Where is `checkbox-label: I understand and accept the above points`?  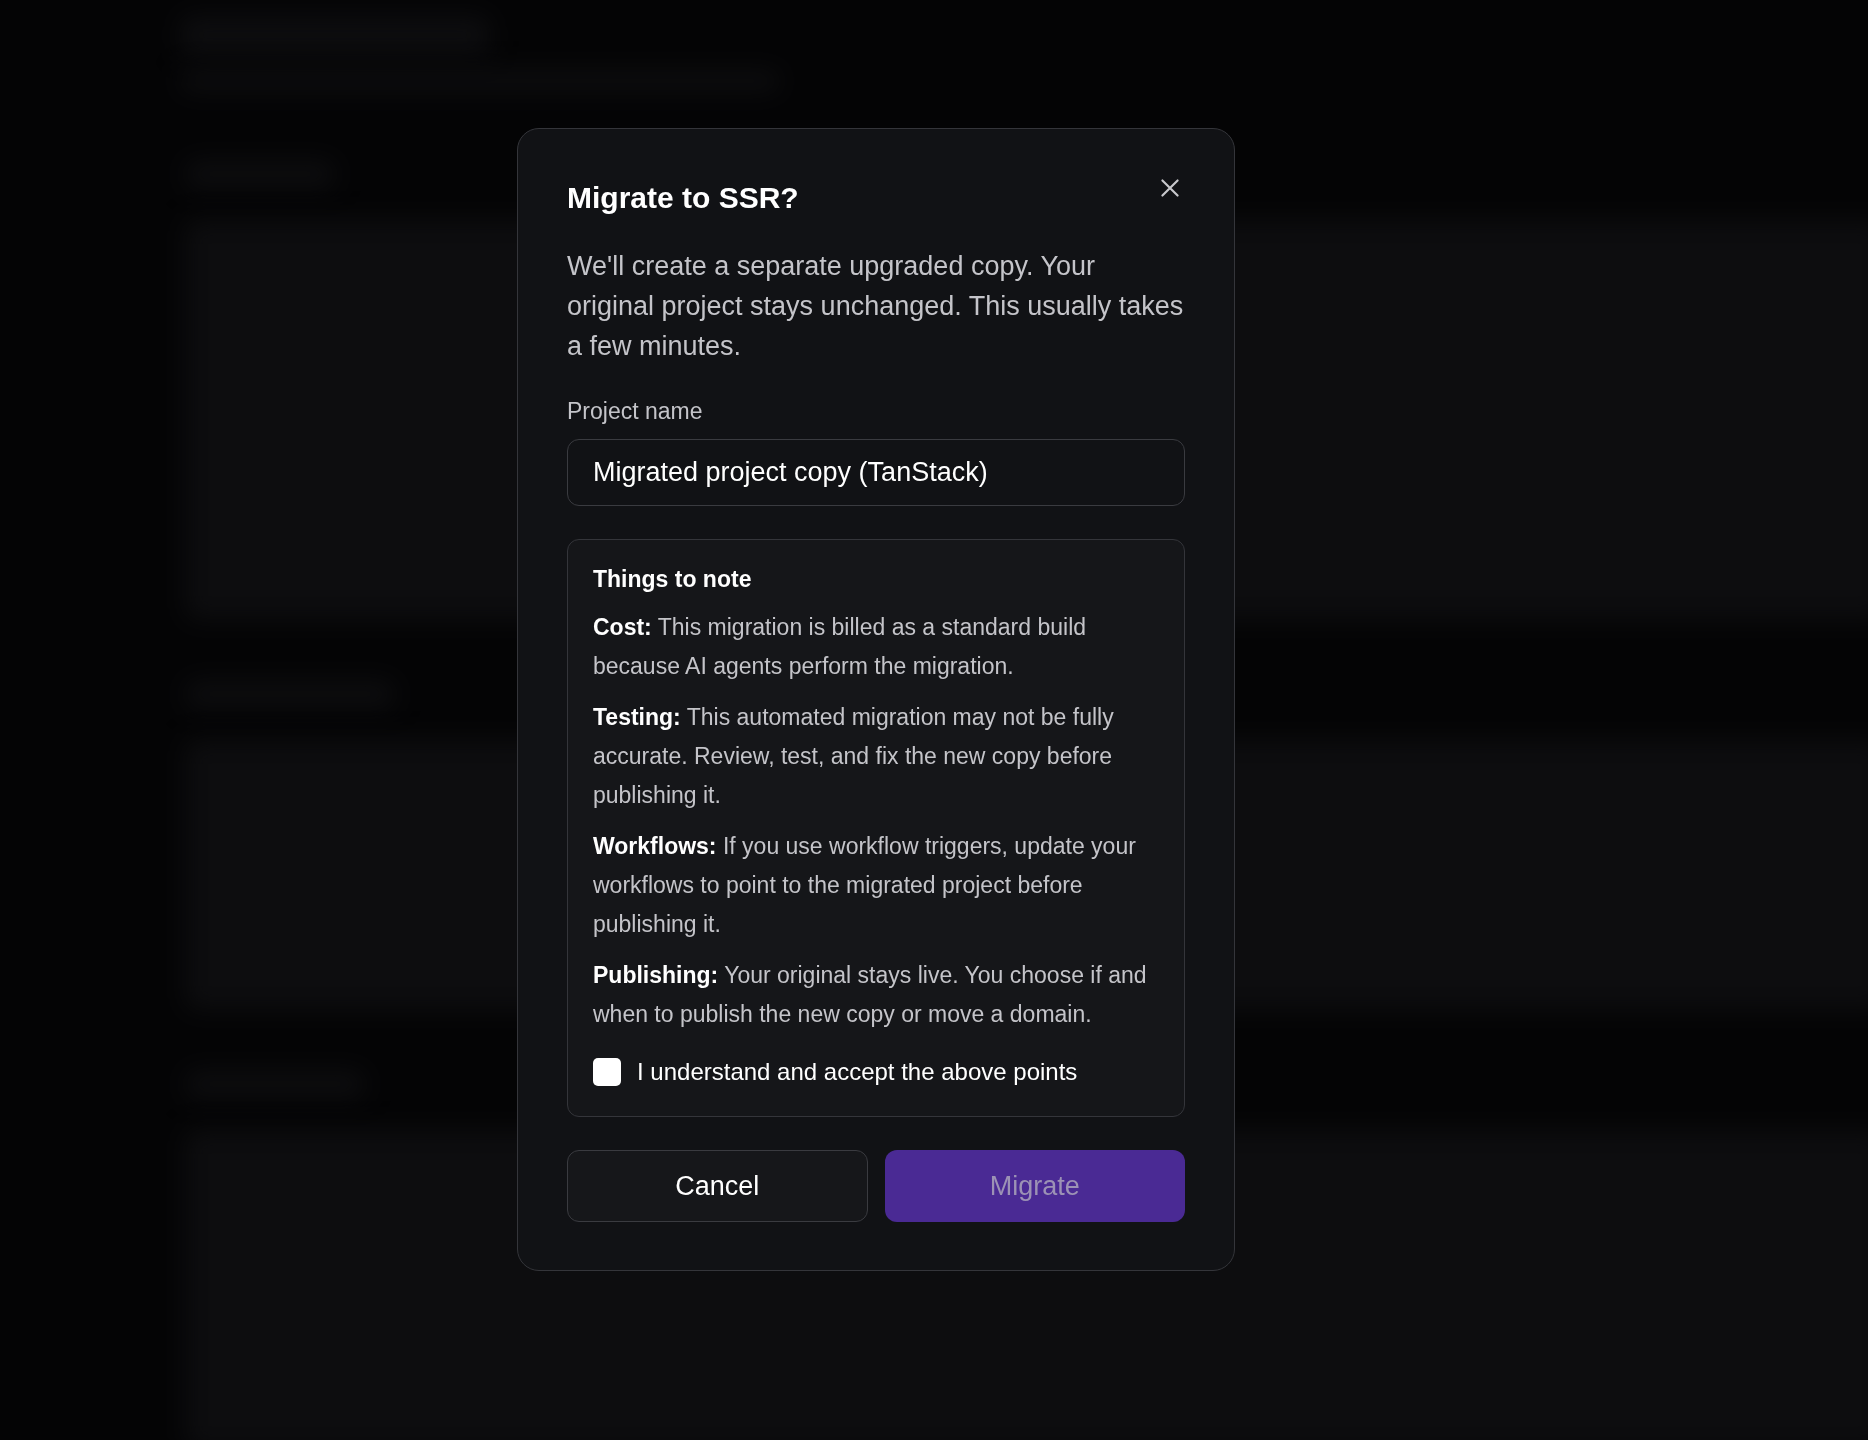
checkbox-label: I understand and accept the above points is located at coordinates (857, 1072).